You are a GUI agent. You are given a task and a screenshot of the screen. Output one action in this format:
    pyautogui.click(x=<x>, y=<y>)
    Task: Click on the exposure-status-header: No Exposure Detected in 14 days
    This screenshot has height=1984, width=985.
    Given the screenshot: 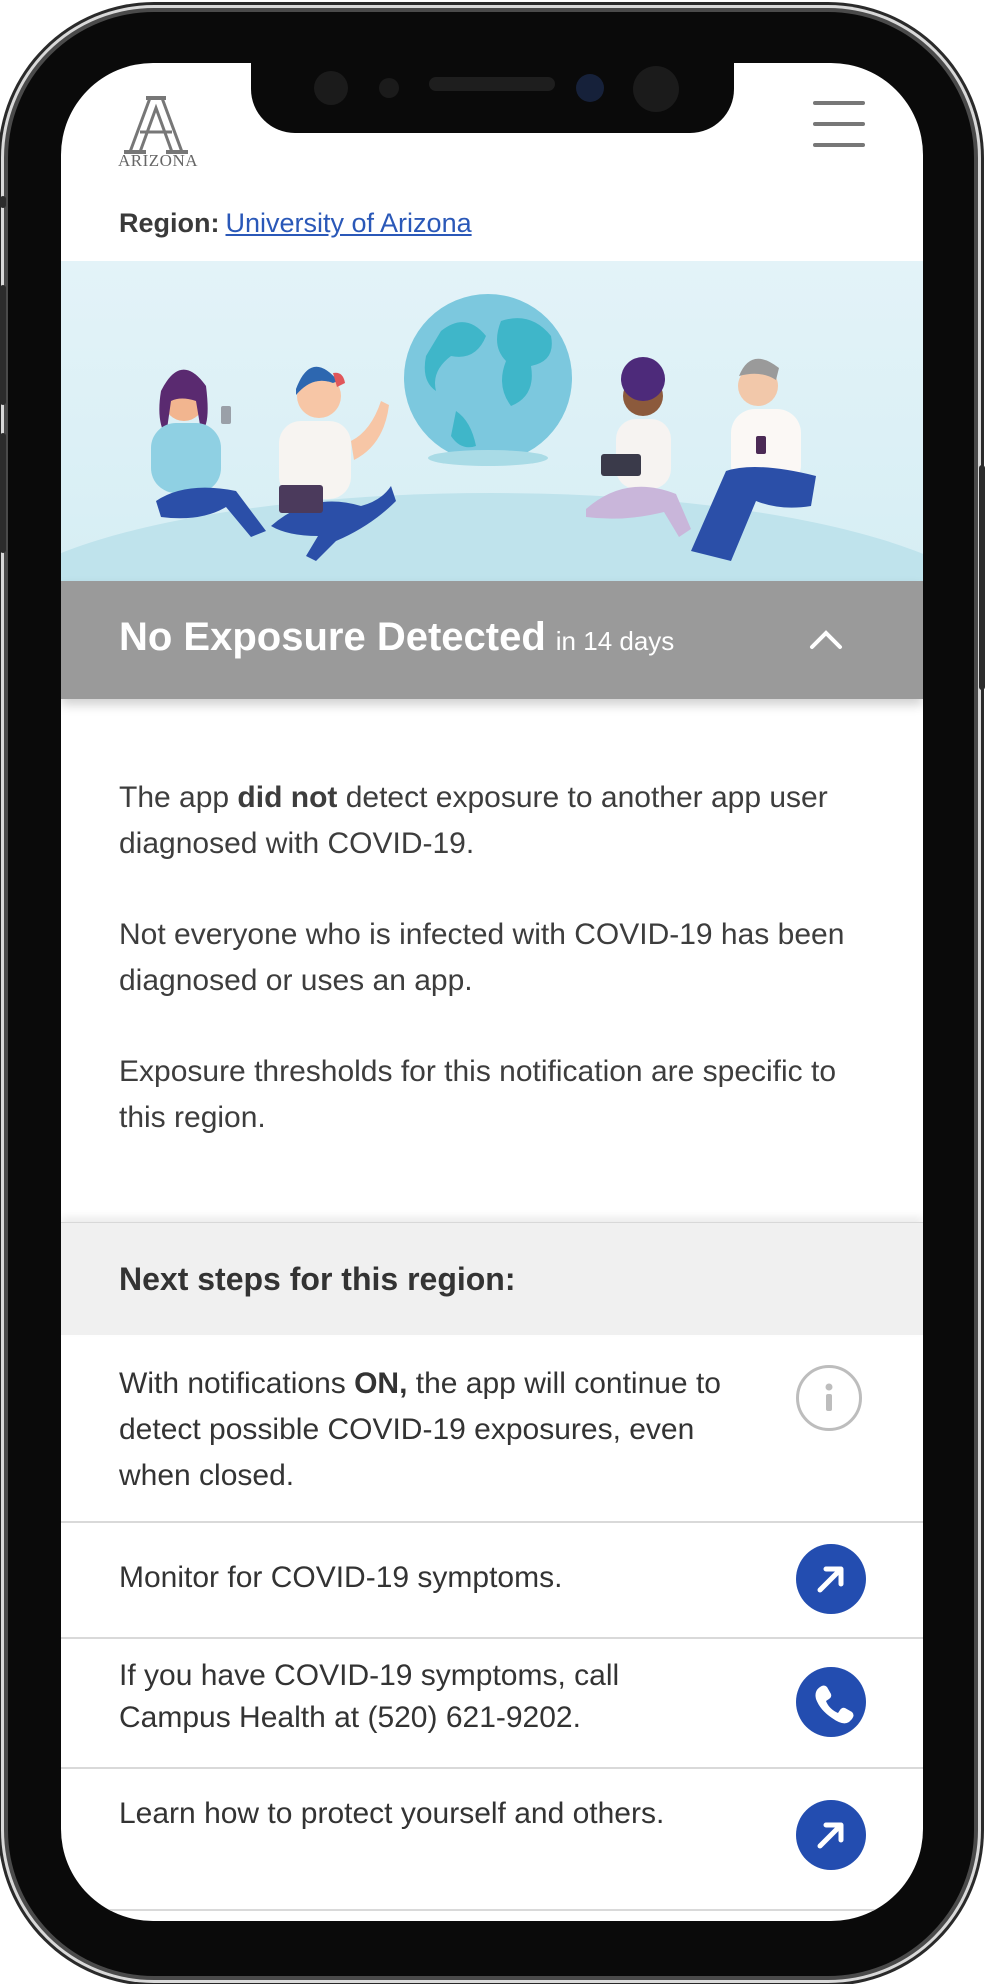 What is the action you would take?
    pyautogui.click(x=492, y=640)
    